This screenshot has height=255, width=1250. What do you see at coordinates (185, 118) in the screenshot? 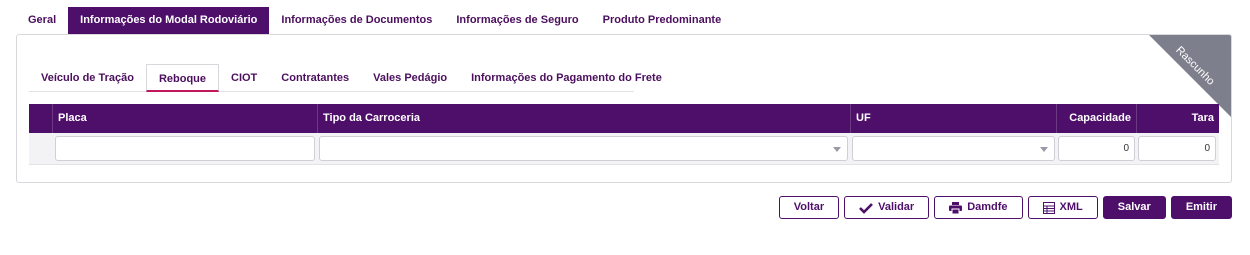
I see `header-placa: Placa` at bounding box center [185, 118].